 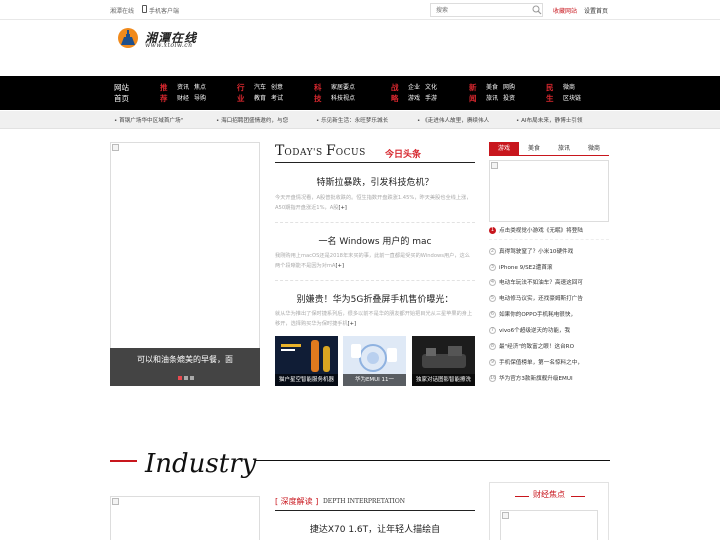 What do you see at coordinates (596, 10) in the screenshot?
I see `set-home-link: 设置首页` at bounding box center [596, 10].